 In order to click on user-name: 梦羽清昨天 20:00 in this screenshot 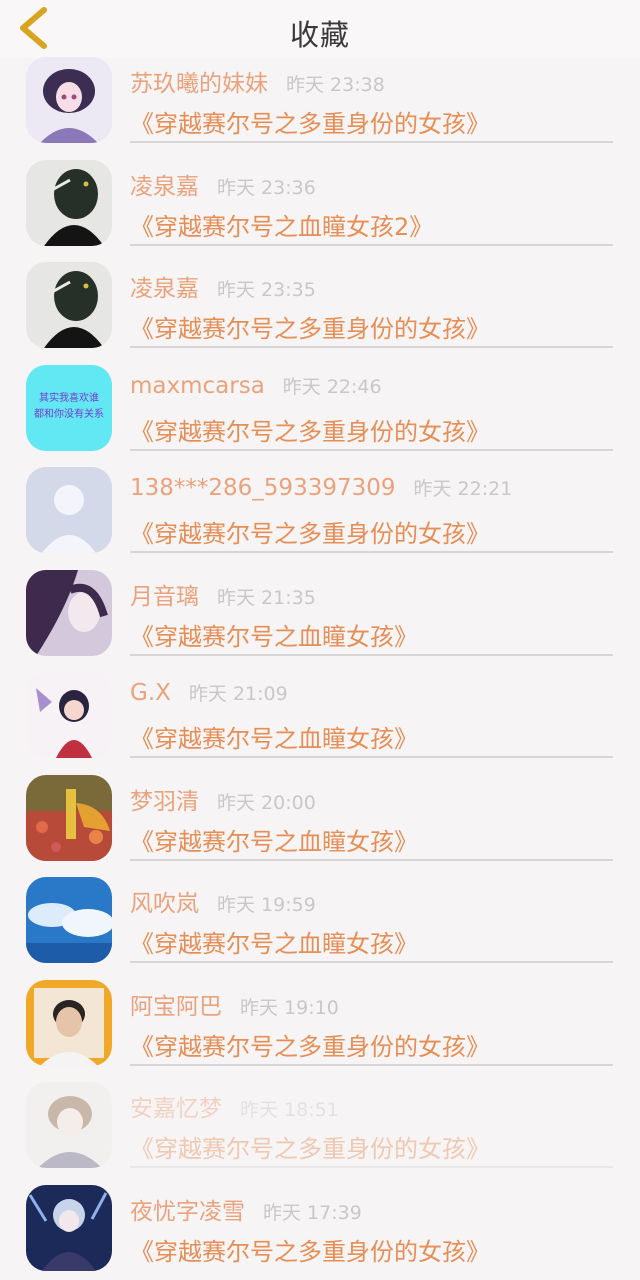, I will do `click(223, 799)`.